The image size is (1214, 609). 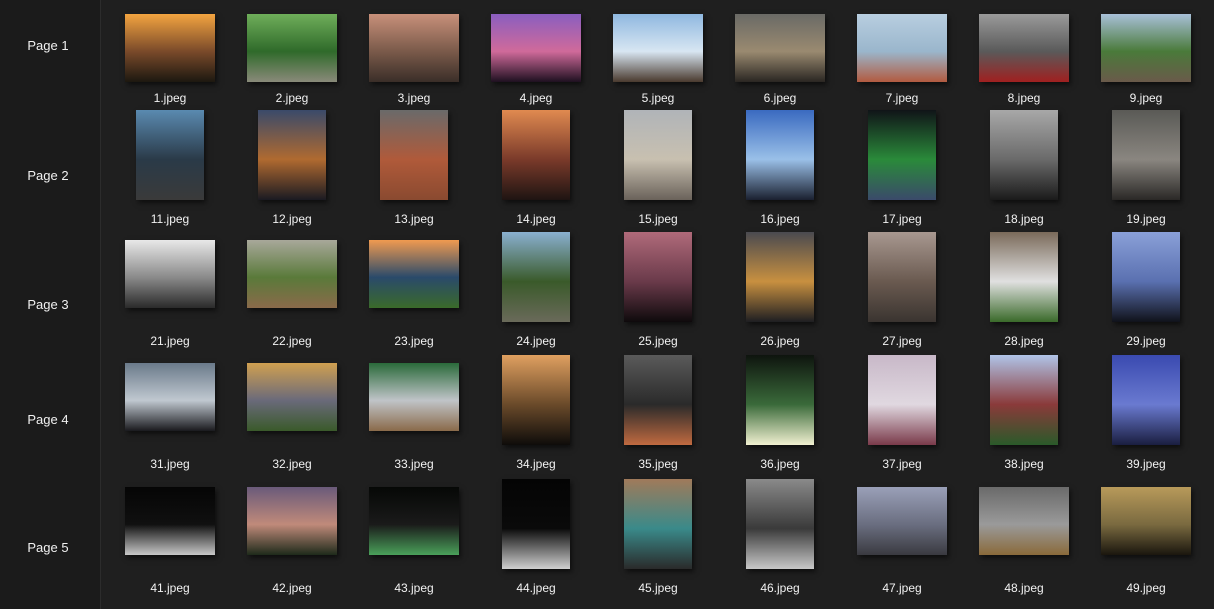 I want to click on image-tile: 3.jpeg, so click(x=414, y=67).